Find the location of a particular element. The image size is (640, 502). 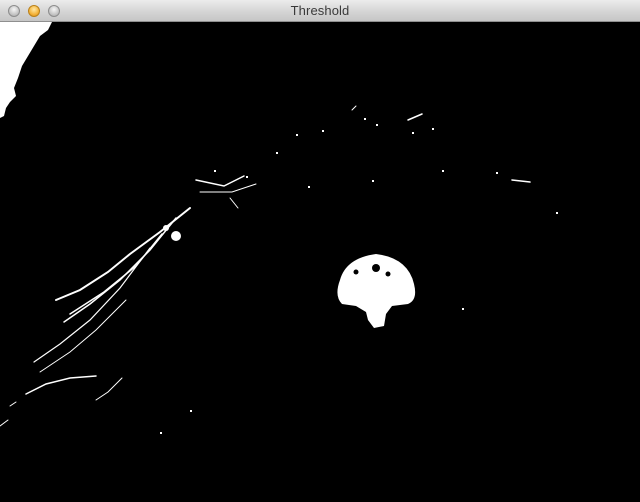

title-bar: Threshold is located at coordinates (320, 11).